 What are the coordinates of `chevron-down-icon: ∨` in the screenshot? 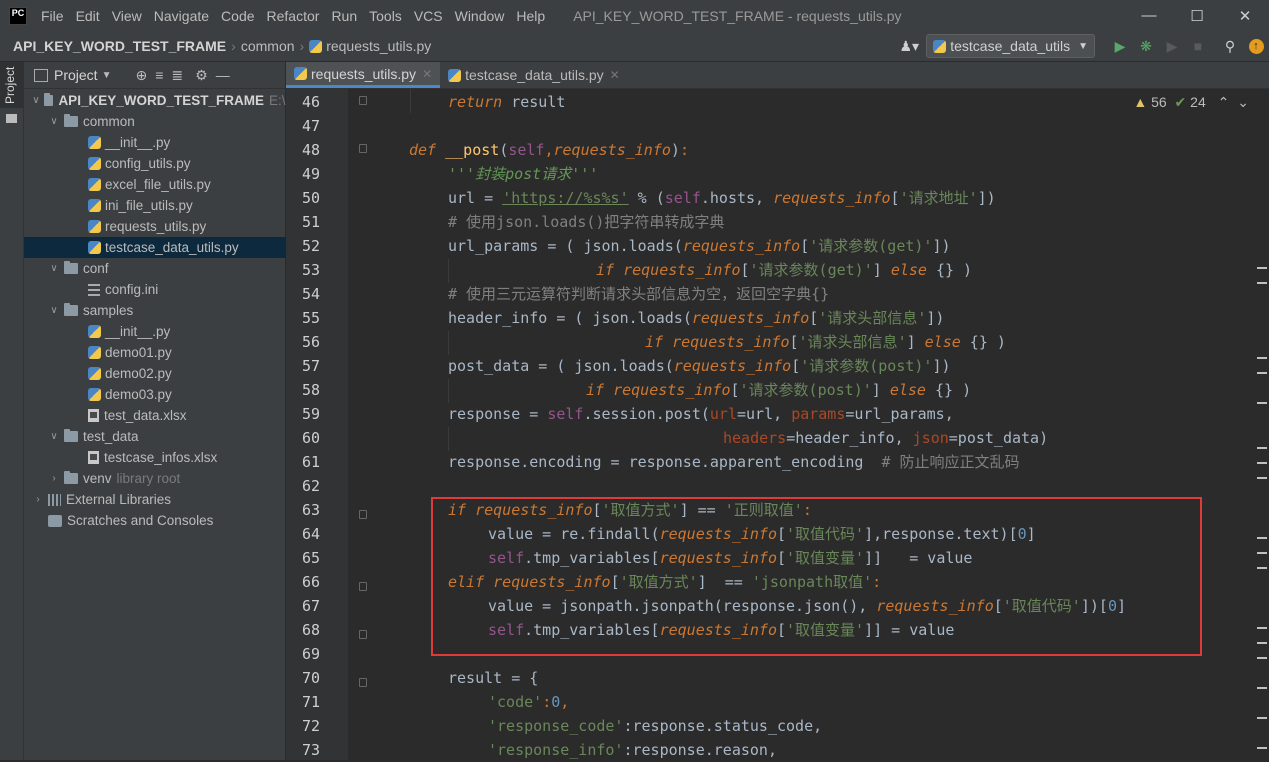 It's located at (54, 121).